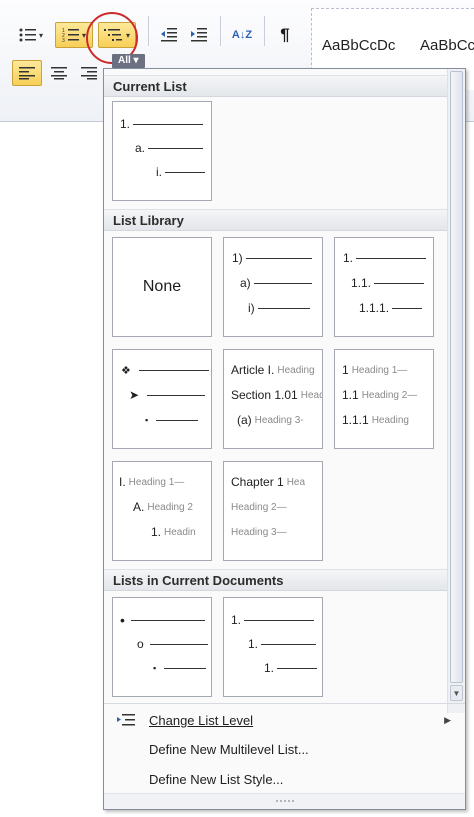  I want to click on show-formatting-button: ¶, so click(285, 35).